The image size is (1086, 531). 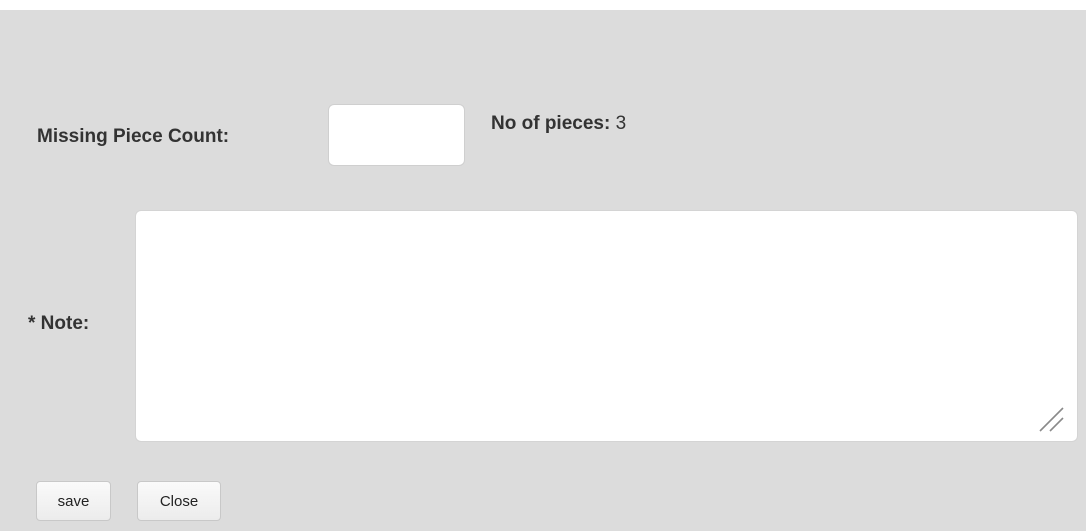 I want to click on missing-piece-count-input, so click(x=396, y=135).